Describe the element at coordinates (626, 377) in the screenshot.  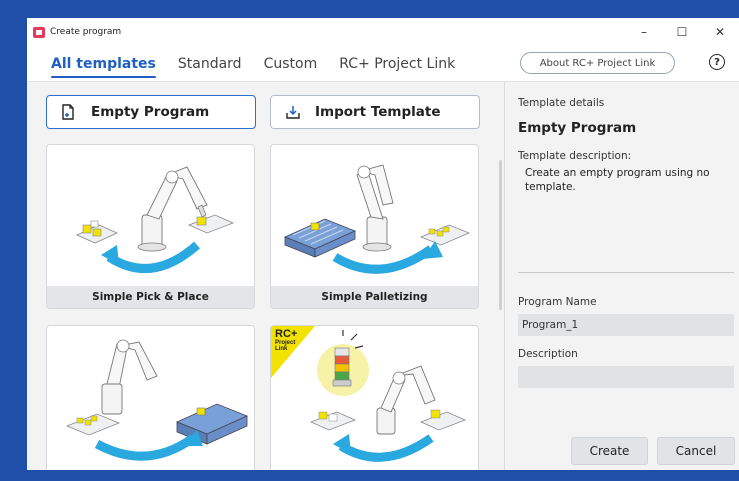
I see `description-input` at that location.